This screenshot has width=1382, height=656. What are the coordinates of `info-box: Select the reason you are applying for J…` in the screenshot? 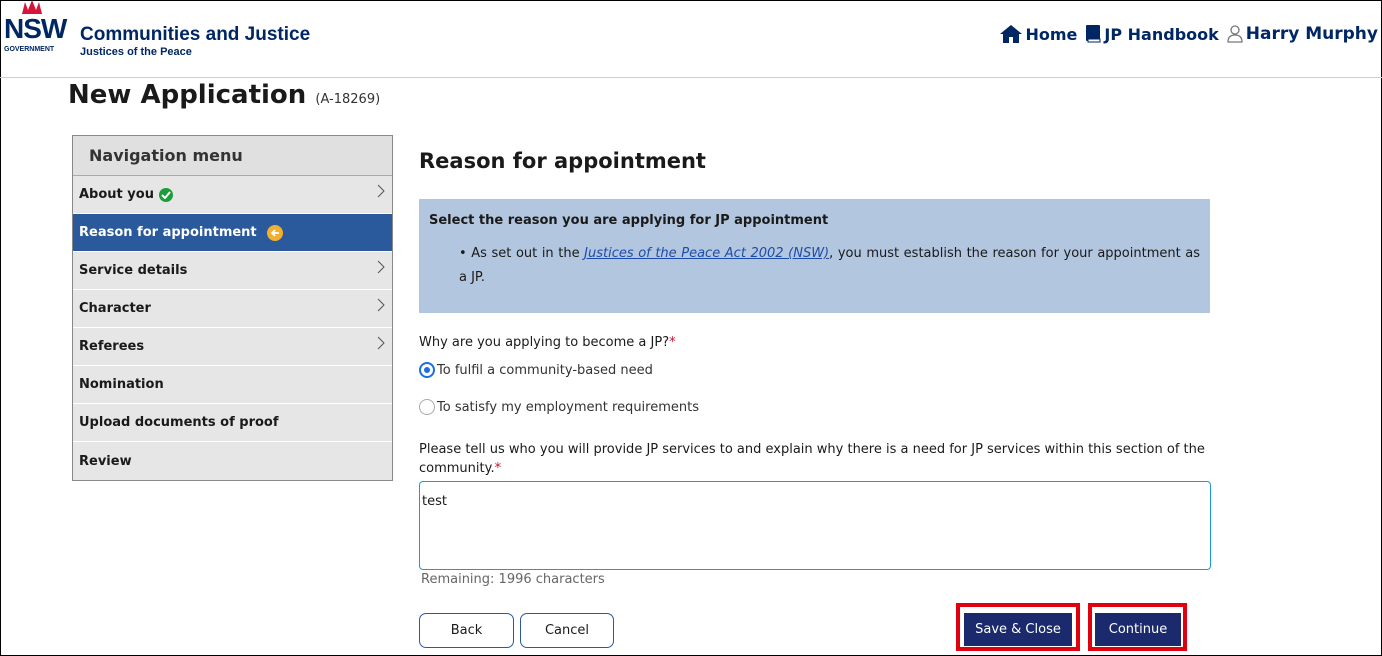 It's located at (814, 256).